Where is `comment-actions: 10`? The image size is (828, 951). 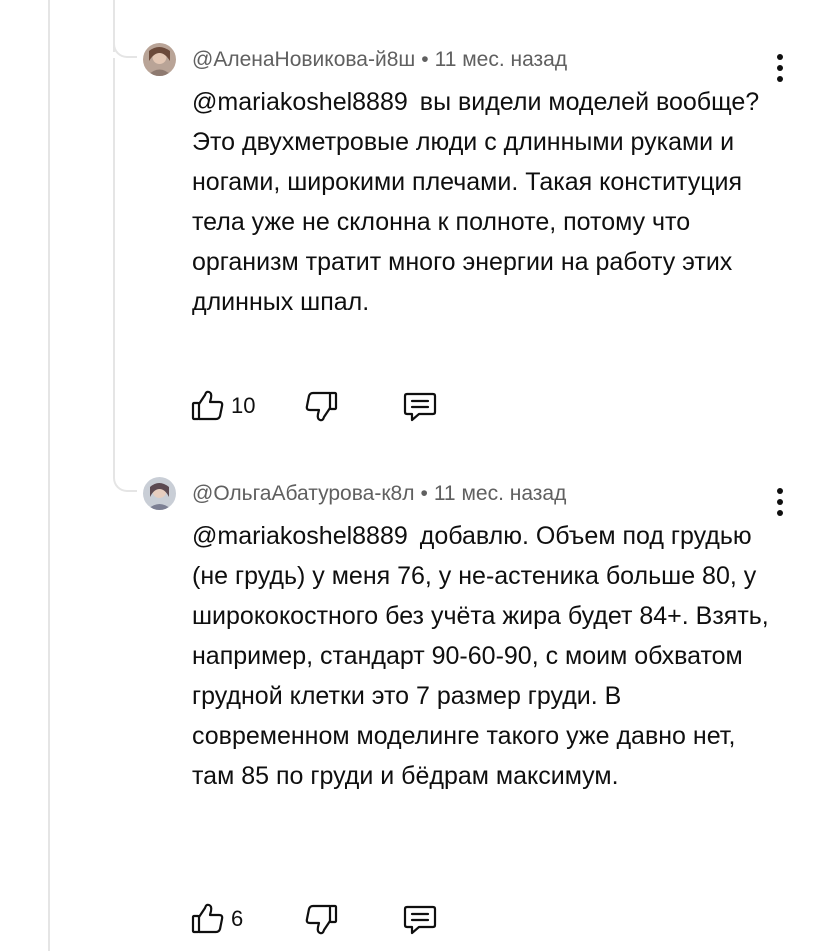 comment-actions: 10 is located at coordinates (414, 406).